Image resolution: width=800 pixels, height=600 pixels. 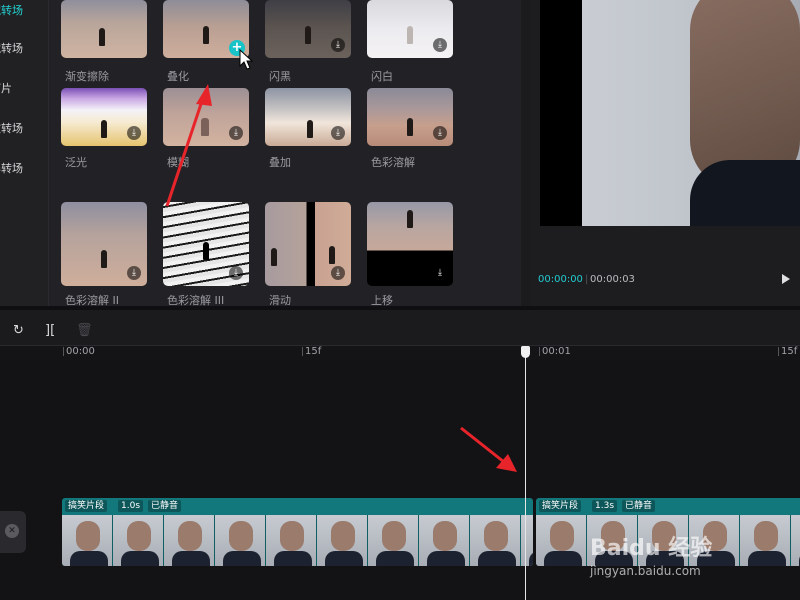 I want to click on sidebar-item-category-1: 镜转场, so click(x=24, y=10).